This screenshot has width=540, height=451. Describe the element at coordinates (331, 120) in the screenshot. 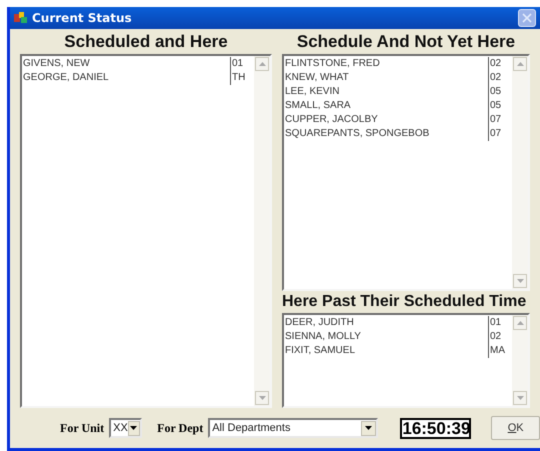

I see `name-cell-text: CUPPER, JACOLBY` at that location.